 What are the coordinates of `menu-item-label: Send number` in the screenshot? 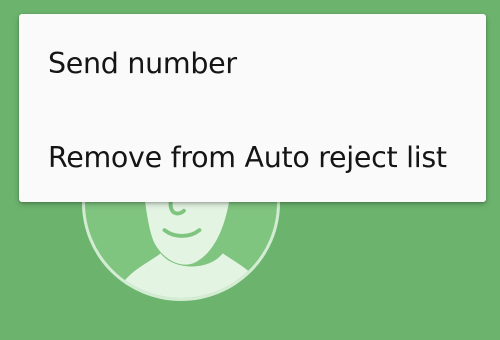 It's located at (142, 63).